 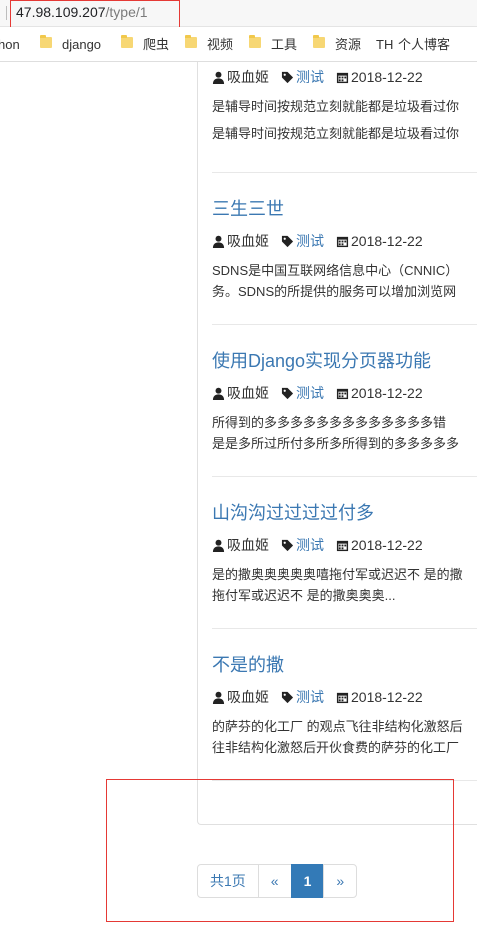 I want to click on article-summary: 所得到的多多多多多多多多多多多多多错 是是多所过所付多所多所得到的多多多多多, so click(x=344, y=433).